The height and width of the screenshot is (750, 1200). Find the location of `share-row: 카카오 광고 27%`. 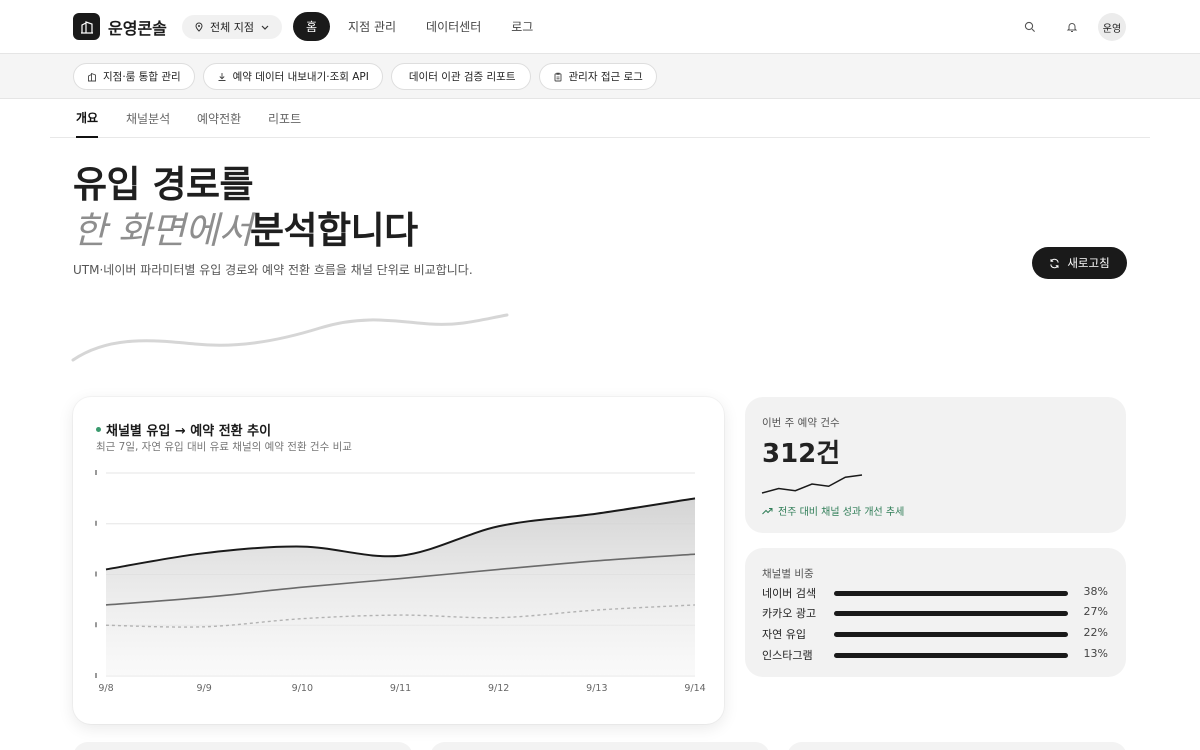

share-row: 카카오 광고 27% is located at coordinates (937, 613).